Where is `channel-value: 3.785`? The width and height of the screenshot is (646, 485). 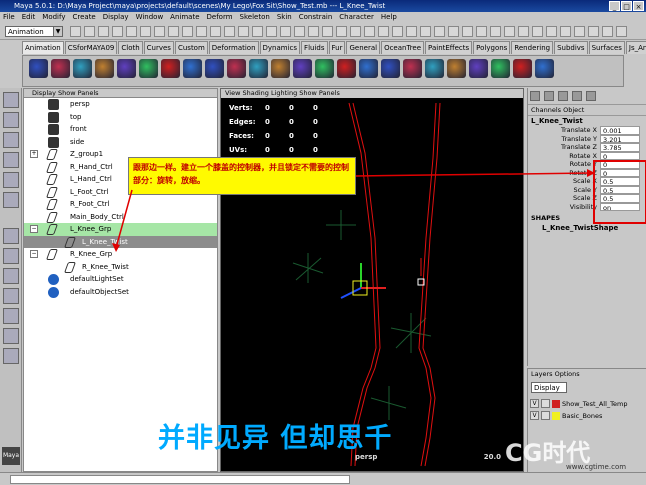
channel-value: 3.785 is located at coordinates (620, 147).